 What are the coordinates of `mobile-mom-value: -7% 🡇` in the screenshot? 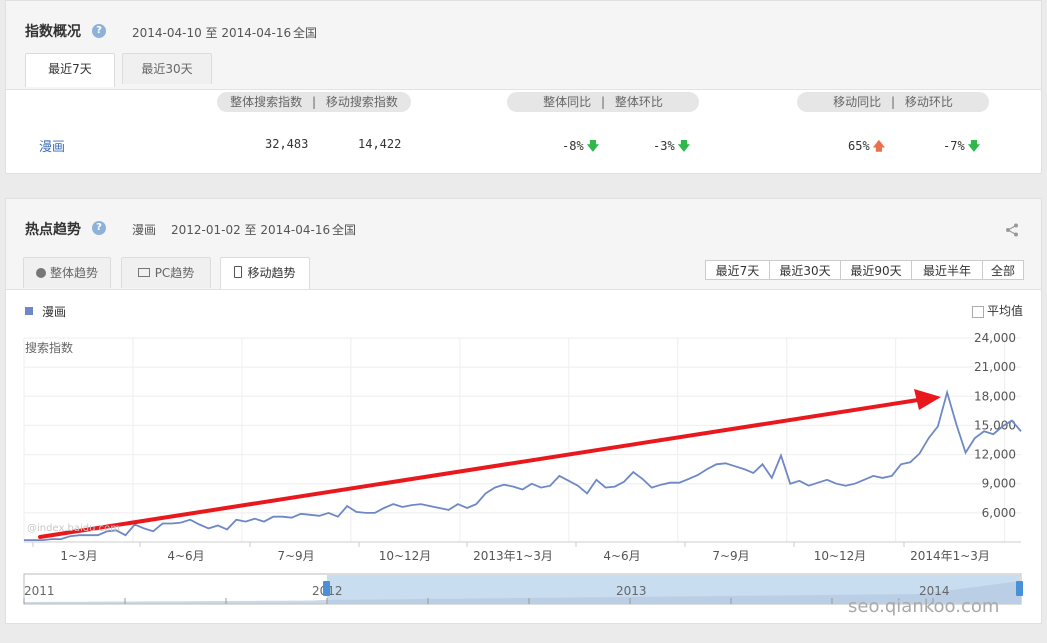 It's located at (961, 147).